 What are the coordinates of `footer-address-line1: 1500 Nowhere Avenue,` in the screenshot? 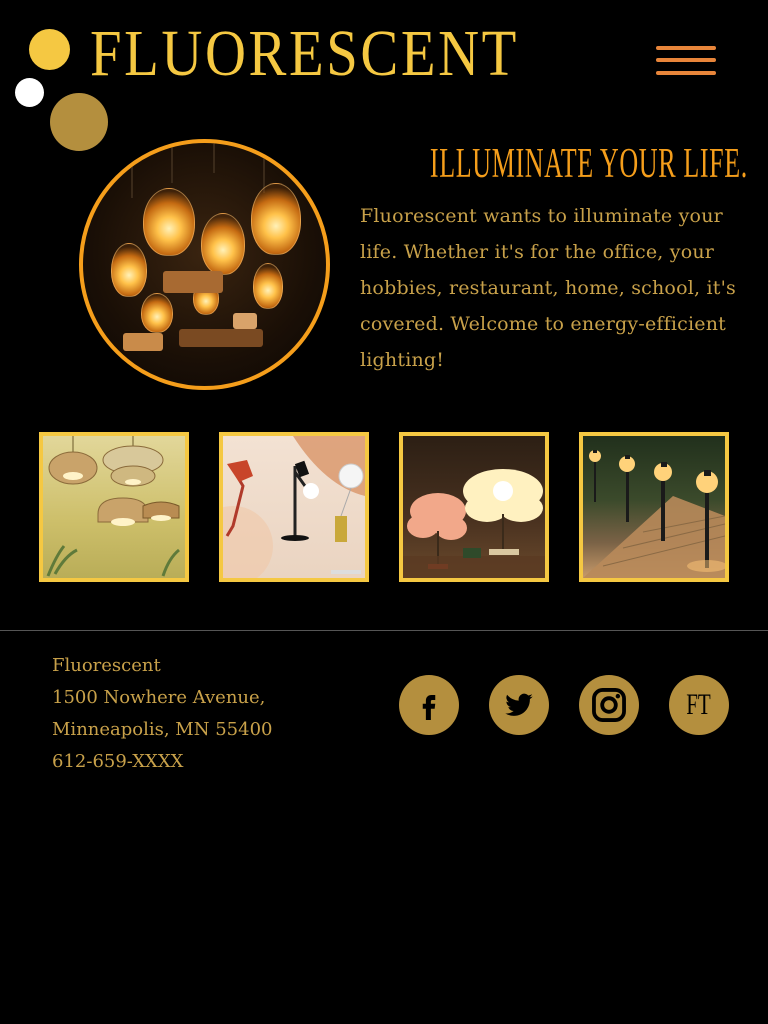 It's located at (159, 697).